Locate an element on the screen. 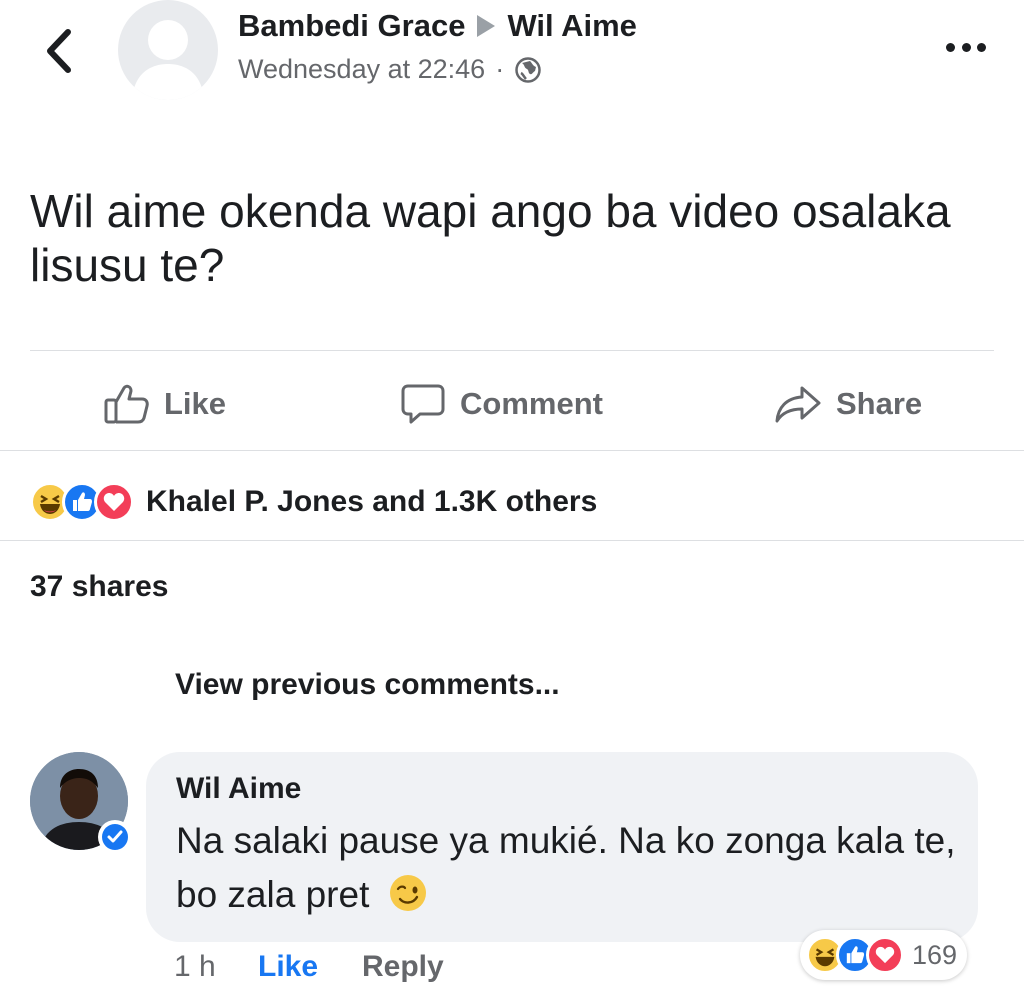 This screenshot has width=1024, height=1006. reactions-summary-text: Khalel P. Jones and 1.3K others is located at coordinates (371, 502).